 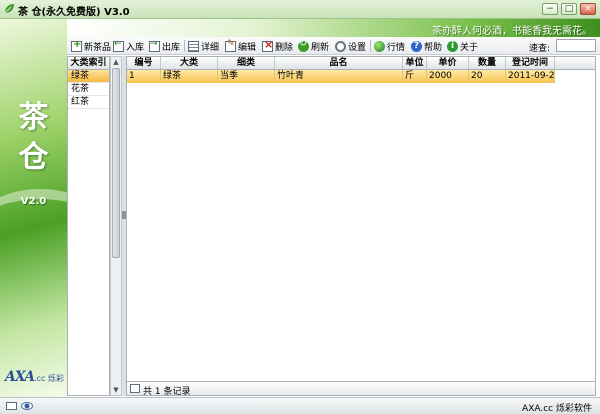 What do you see at coordinates (530, 63) in the screenshot?
I see `column-header-register-date: 登记时间` at bounding box center [530, 63].